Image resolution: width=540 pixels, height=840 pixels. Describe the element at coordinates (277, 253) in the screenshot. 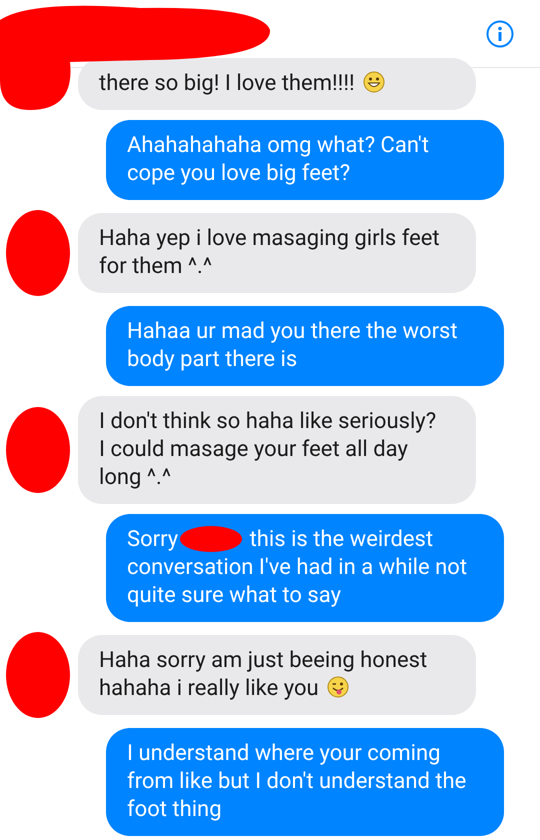

I see `received-message: Haha yep i love masaging girls feet for them ^.^` at that location.